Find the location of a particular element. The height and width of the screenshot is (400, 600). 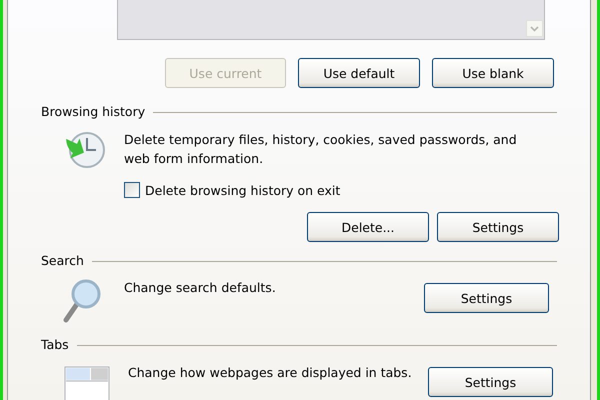

section-heading: Tabs is located at coordinates (55, 344).